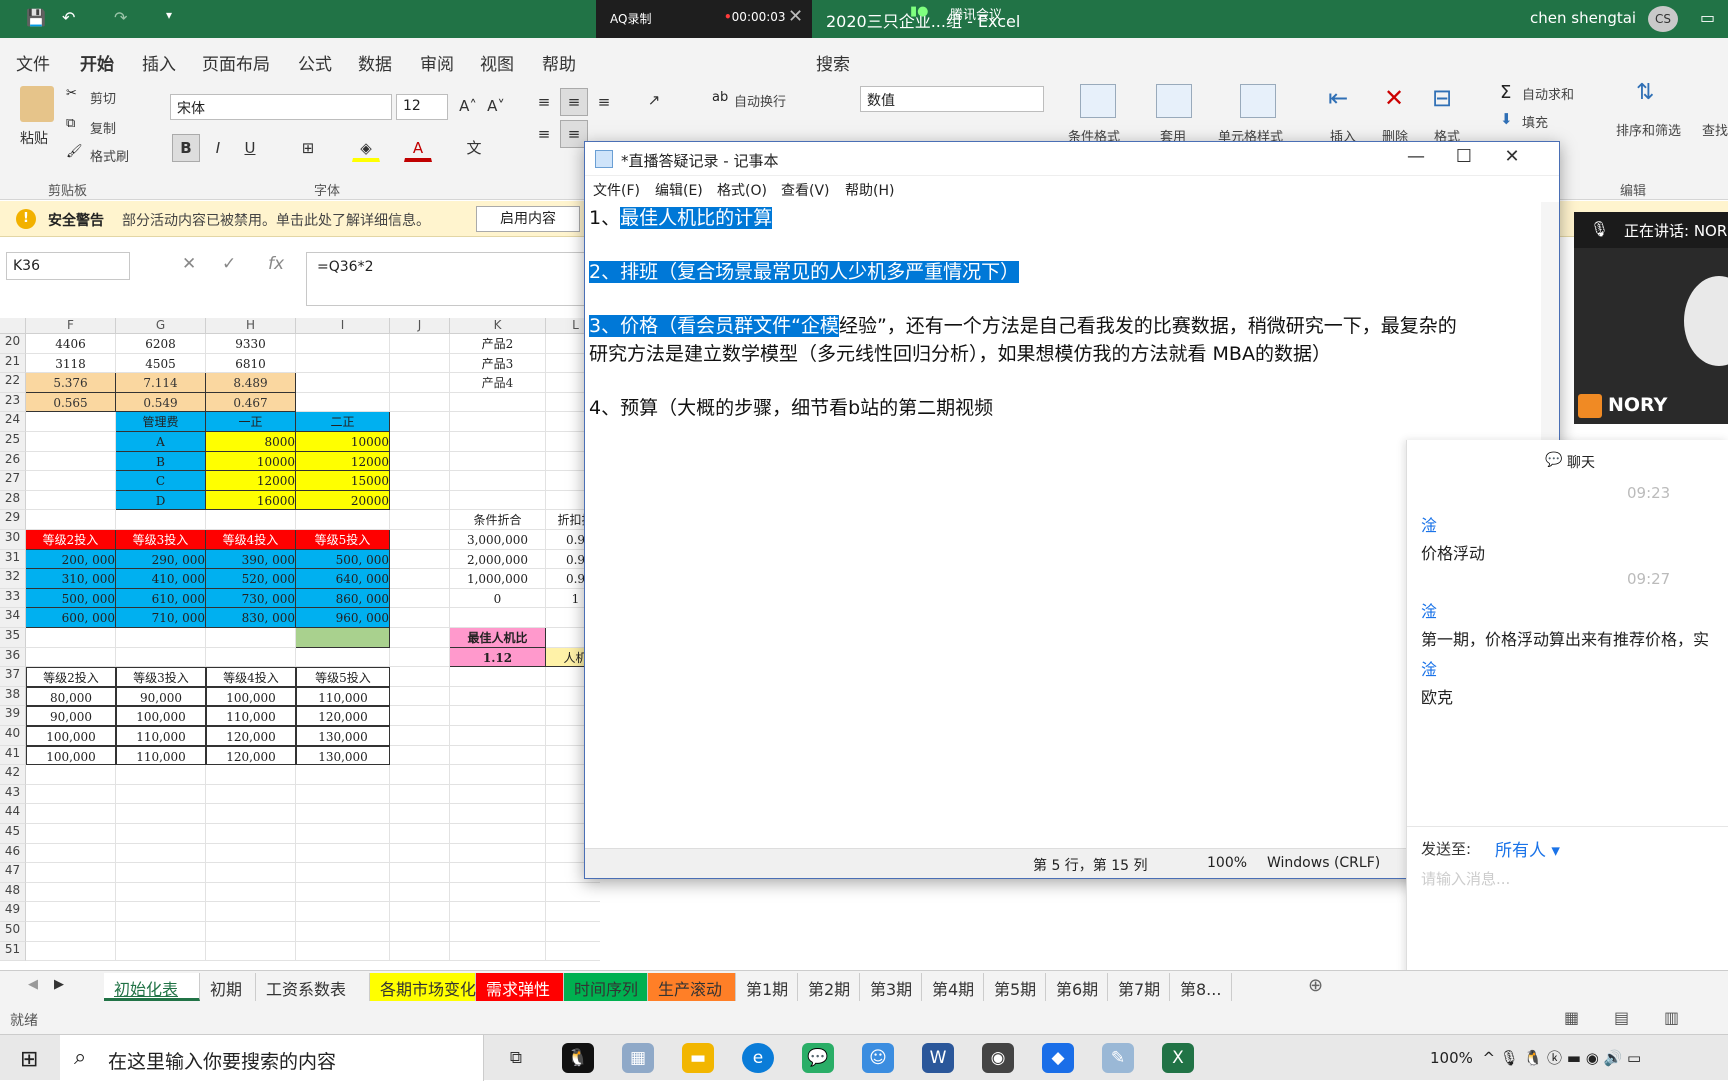  What do you see at coordinates (70, 123) in the screenshot?
I see `copy-icon: ⧉` at bounding box center [70, 123].